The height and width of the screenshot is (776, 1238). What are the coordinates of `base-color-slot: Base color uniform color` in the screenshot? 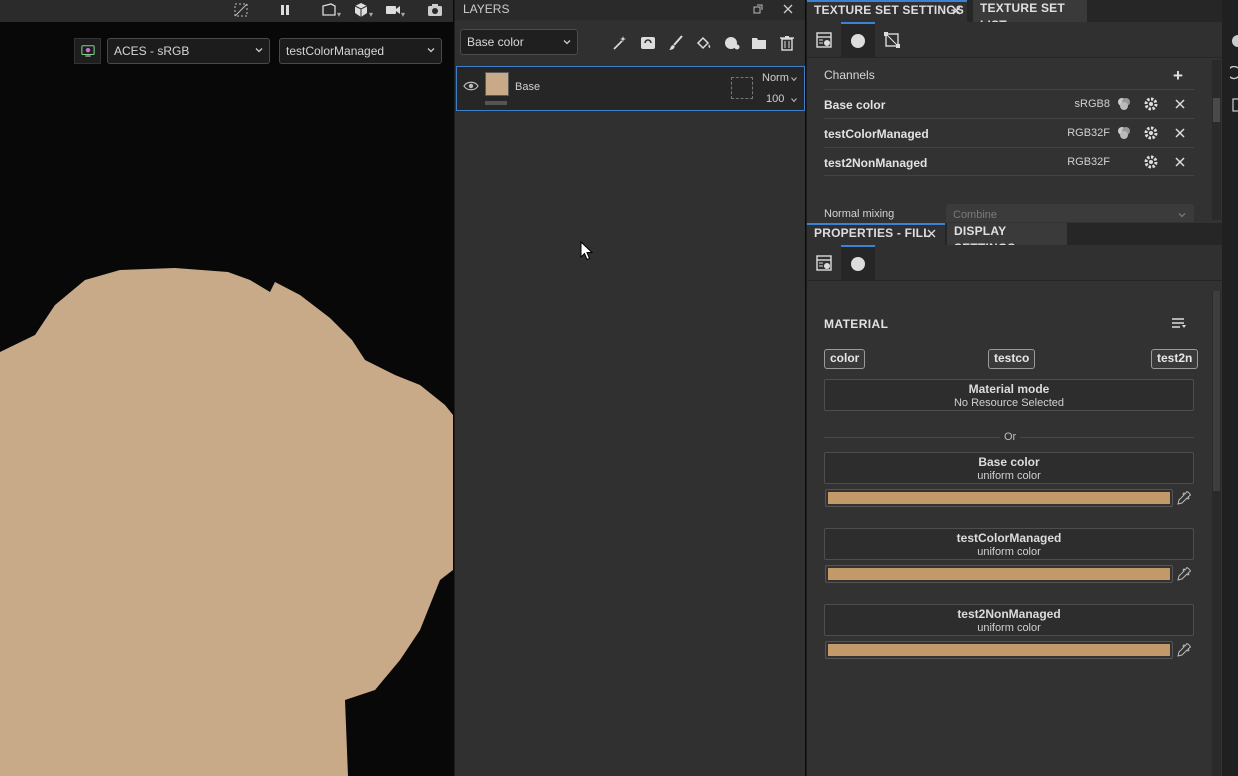 It's located at (1009, 468).